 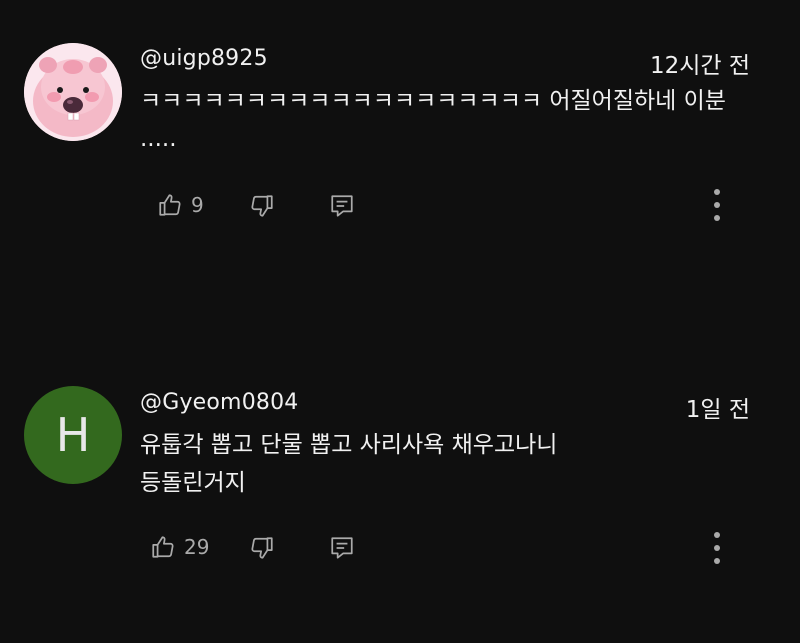 I want to click on reply-comment-icon, so click(x=342, y=548).